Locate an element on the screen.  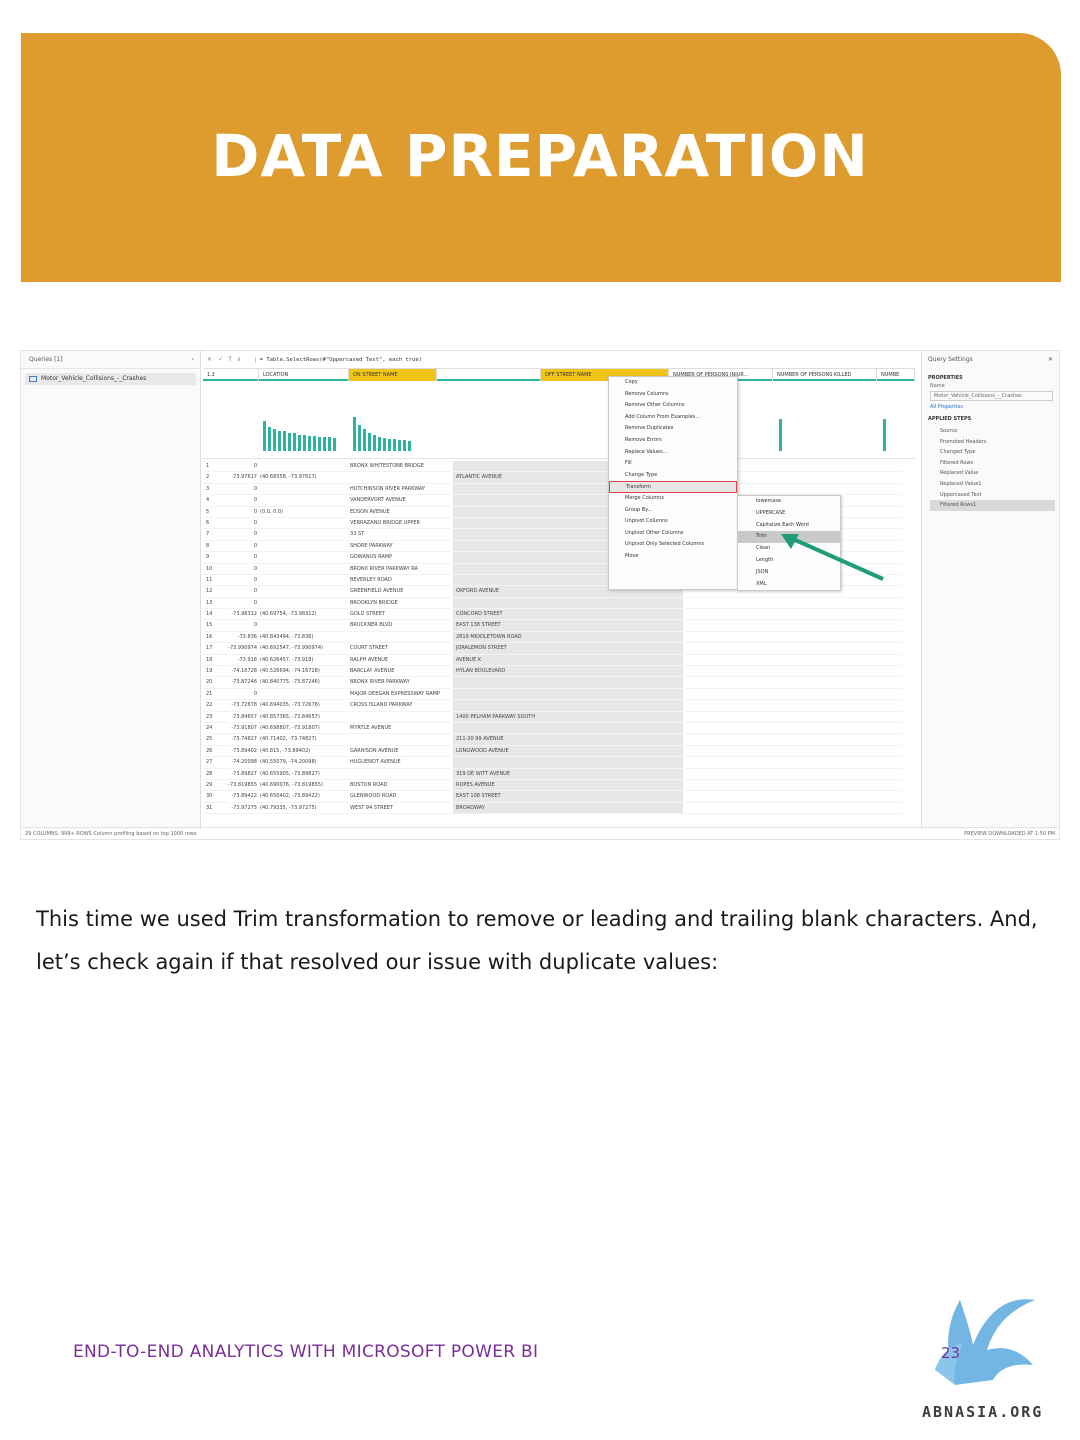
applied-step: Filtered Rows1 is located at coordinates (992, 505).